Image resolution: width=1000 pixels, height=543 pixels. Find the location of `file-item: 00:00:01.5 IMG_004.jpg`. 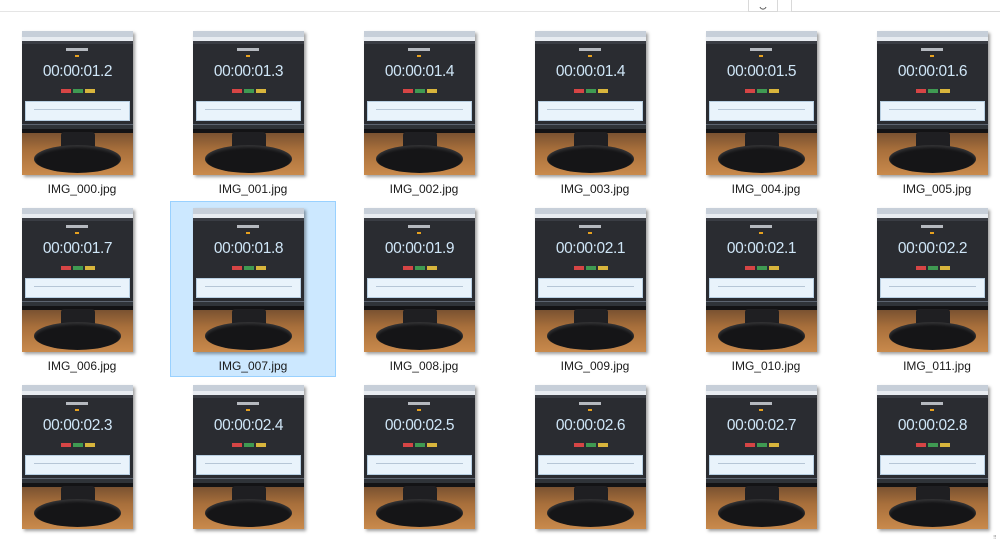

file-item: 00:00:01.5 IMG_004.jpg is located at coordinates (766, 112).